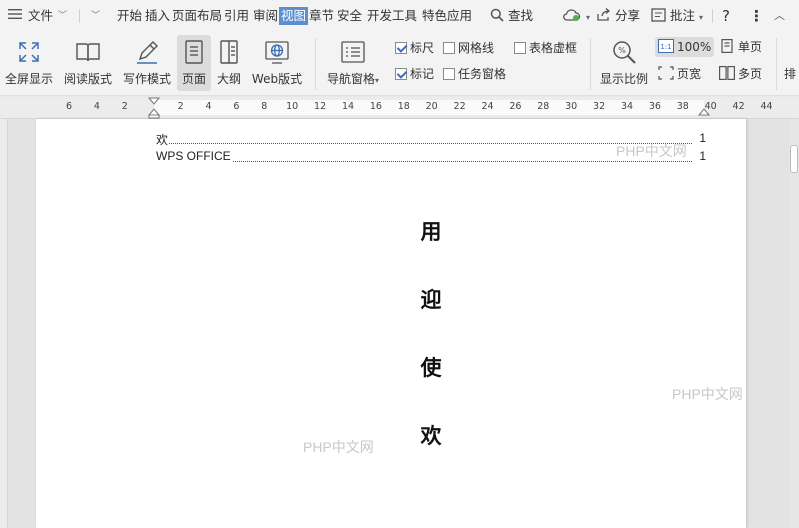  I want to click on single-page-icon, so click(727, 46).